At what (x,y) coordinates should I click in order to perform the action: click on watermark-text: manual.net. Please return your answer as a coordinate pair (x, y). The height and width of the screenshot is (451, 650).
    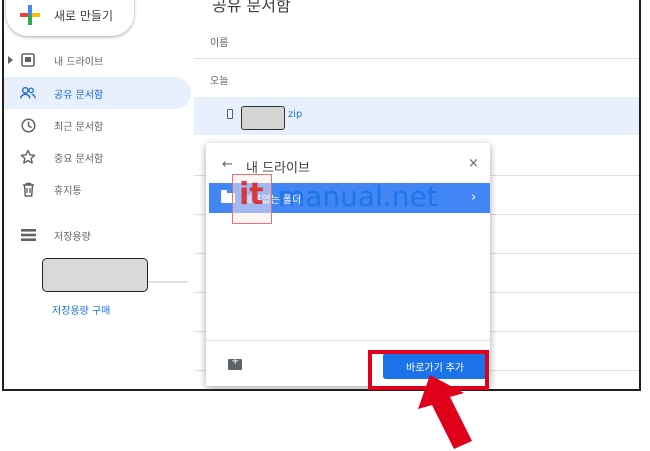
    Looking at the image, I should click on (358, 196).